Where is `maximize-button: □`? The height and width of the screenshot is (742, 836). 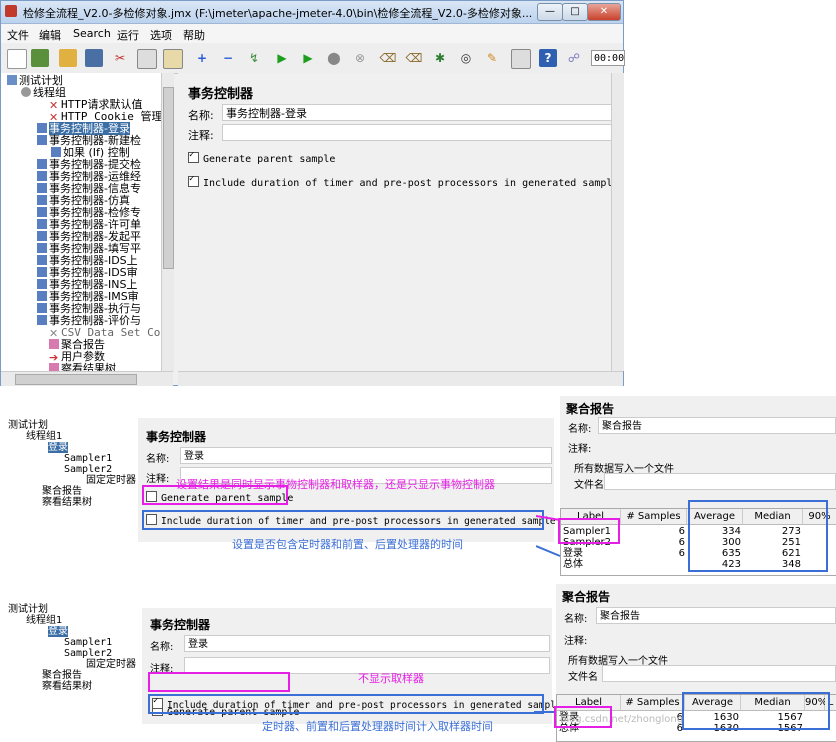
maximize-button: □ is located at coordinates (575, 12).